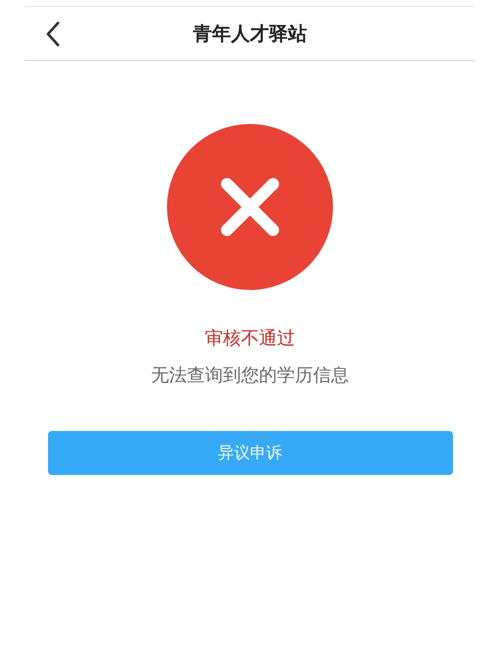 Image resolution: width=500 pixels, height=666 pixels. I want to click on error-icon, so click(250, 207).